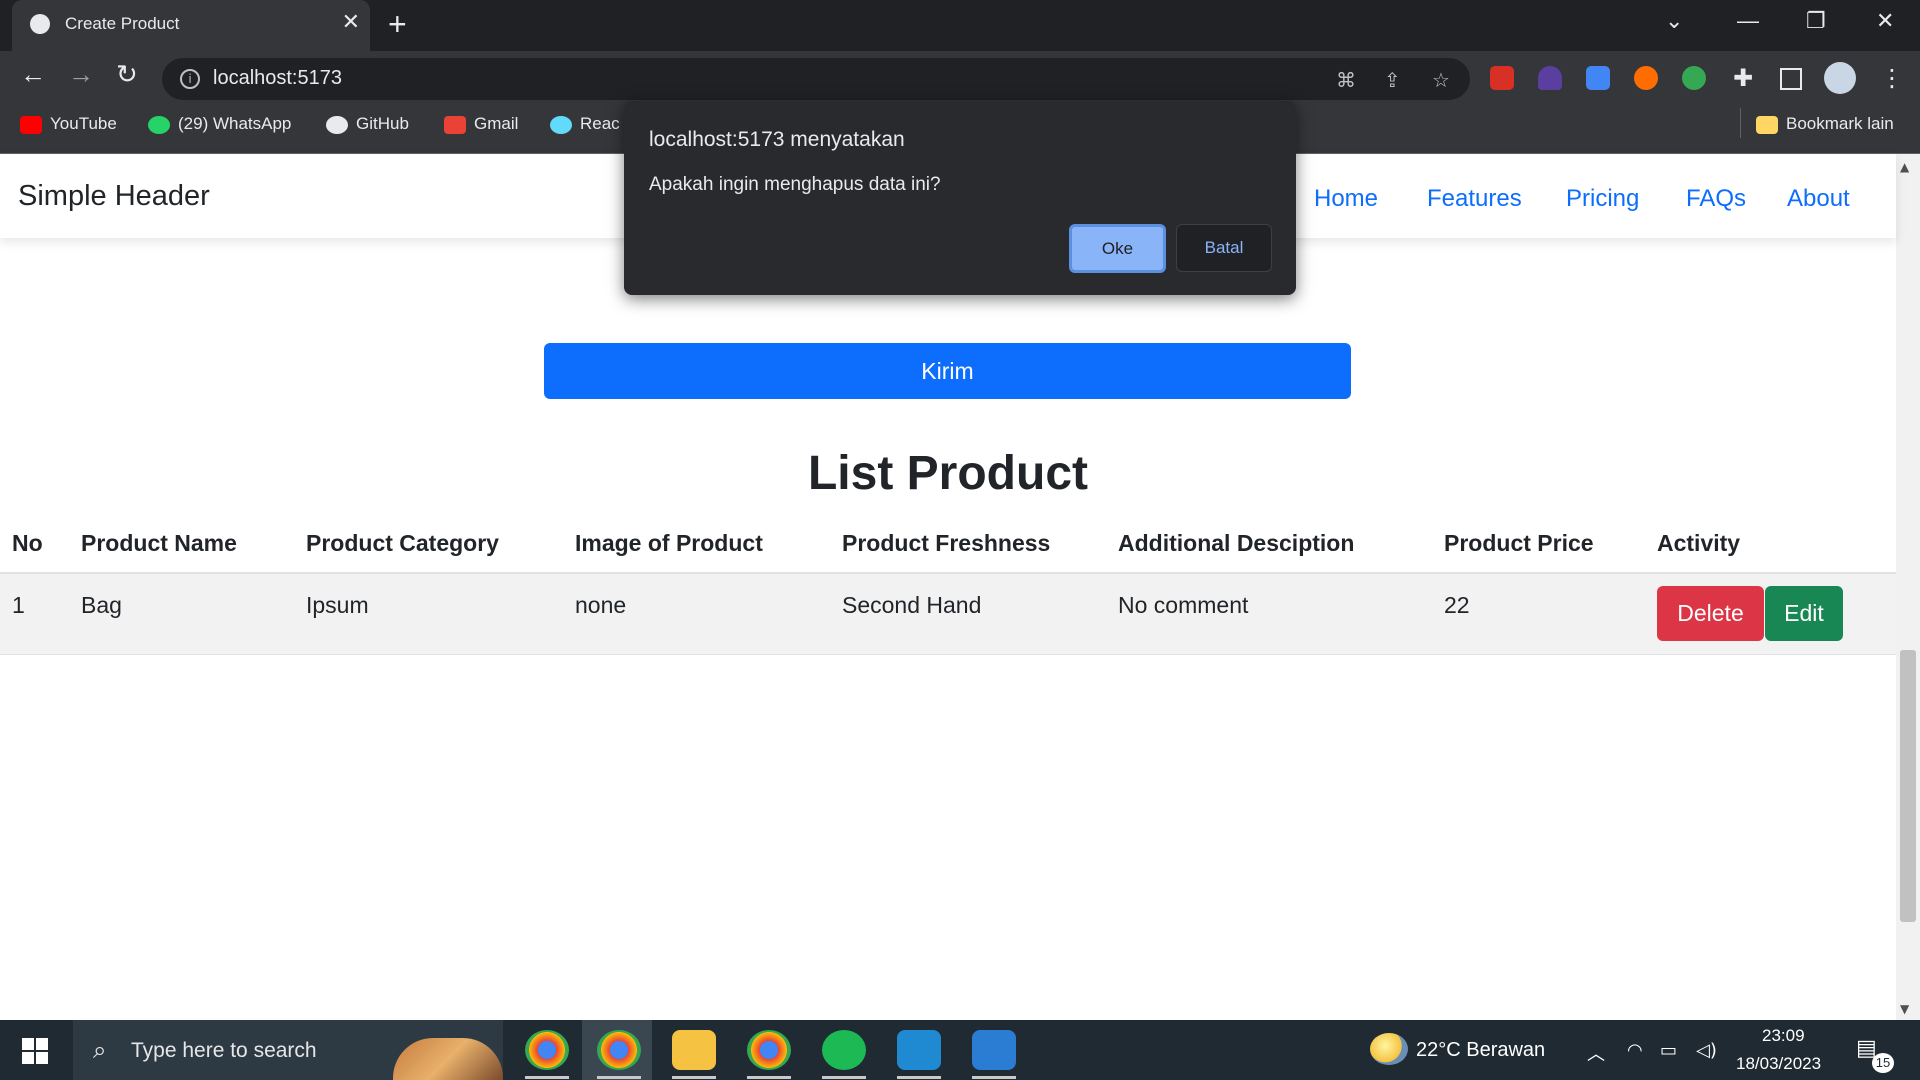 This screenshot has width=1920, height=1080. Describe the element at coordinates (455, 124) in the screenshot. I see `gmail-icon` at that location.